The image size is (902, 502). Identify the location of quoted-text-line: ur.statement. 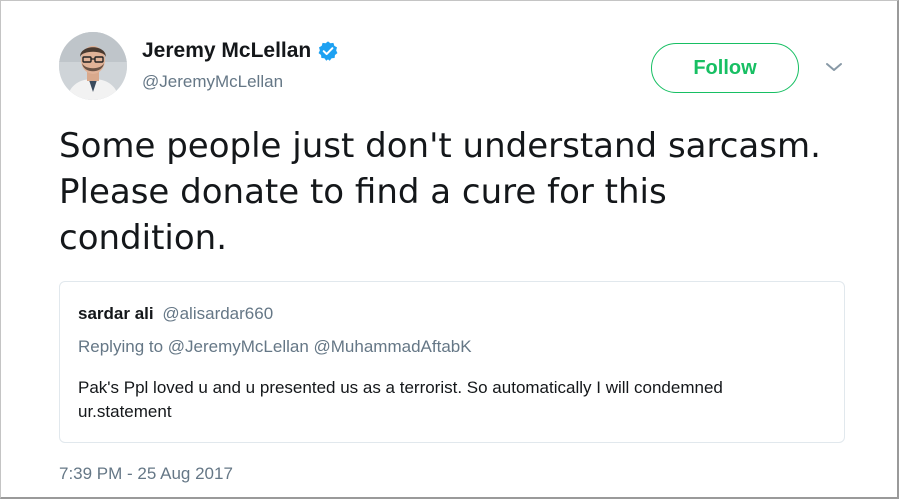
(125, 411).